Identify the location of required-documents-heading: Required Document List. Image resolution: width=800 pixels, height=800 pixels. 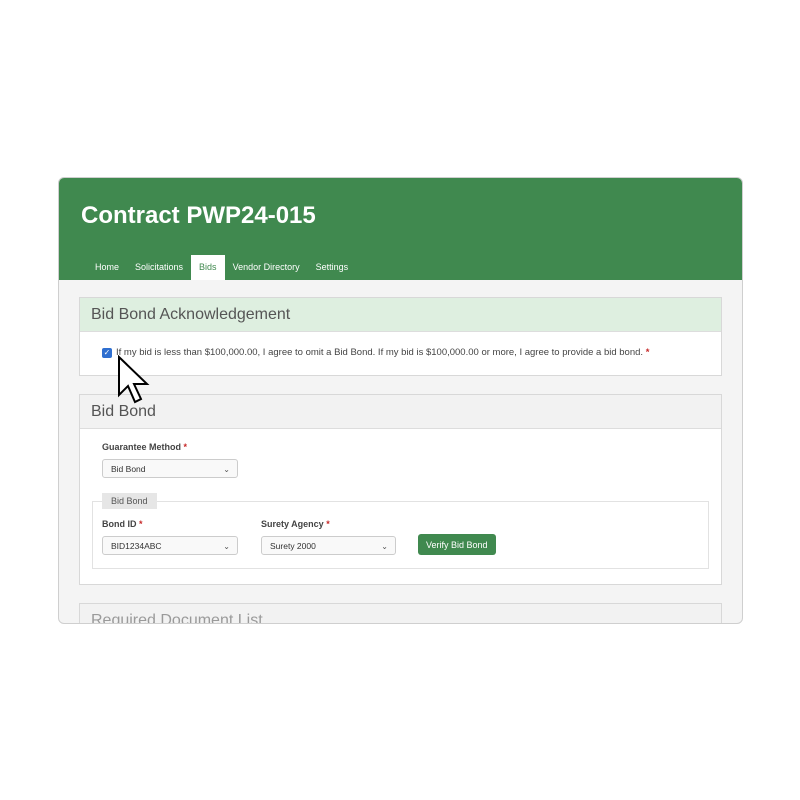
(400, 613).